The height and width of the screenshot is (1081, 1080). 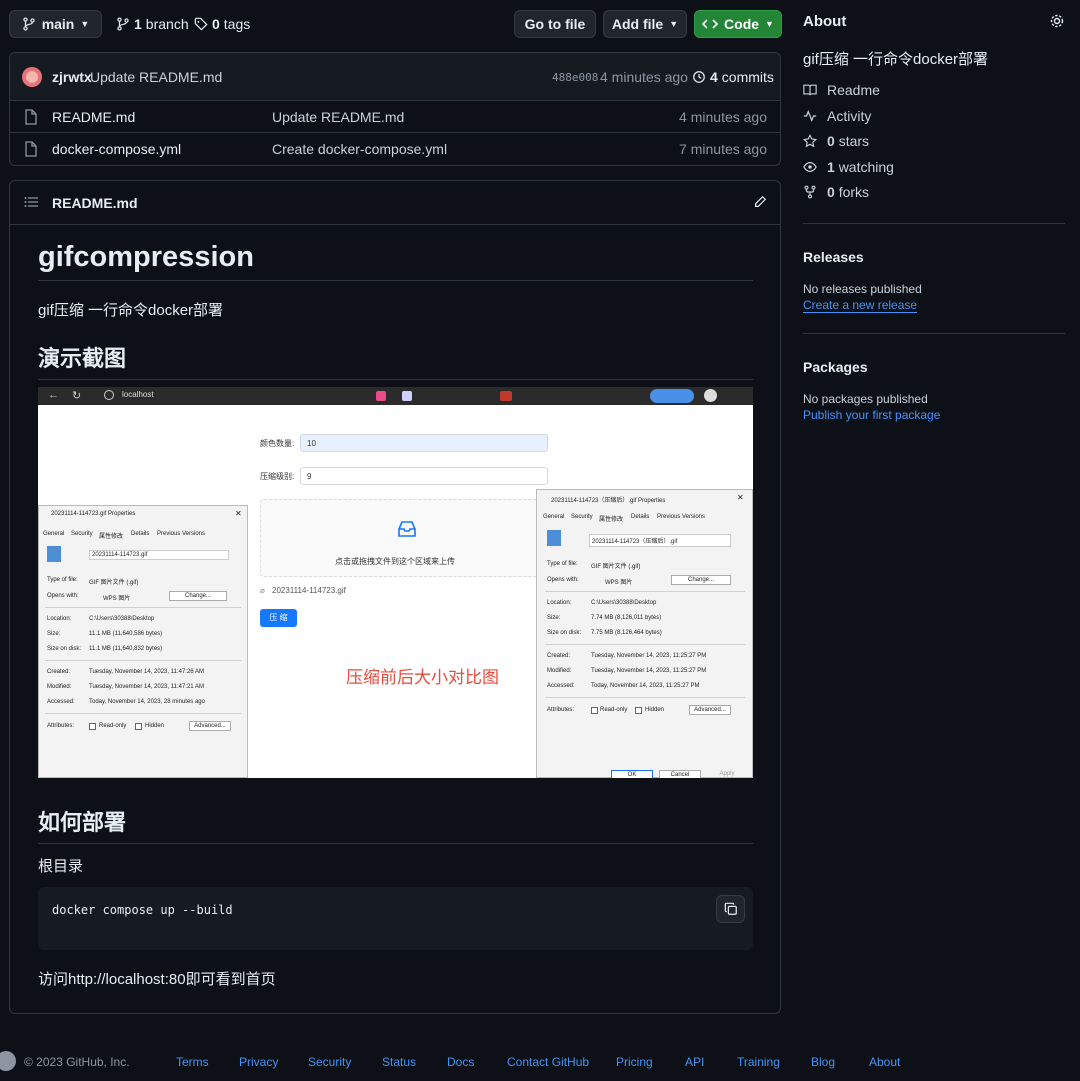 I want to click on footer-link-privacy: Privacy, so click(x=258, y=1062).